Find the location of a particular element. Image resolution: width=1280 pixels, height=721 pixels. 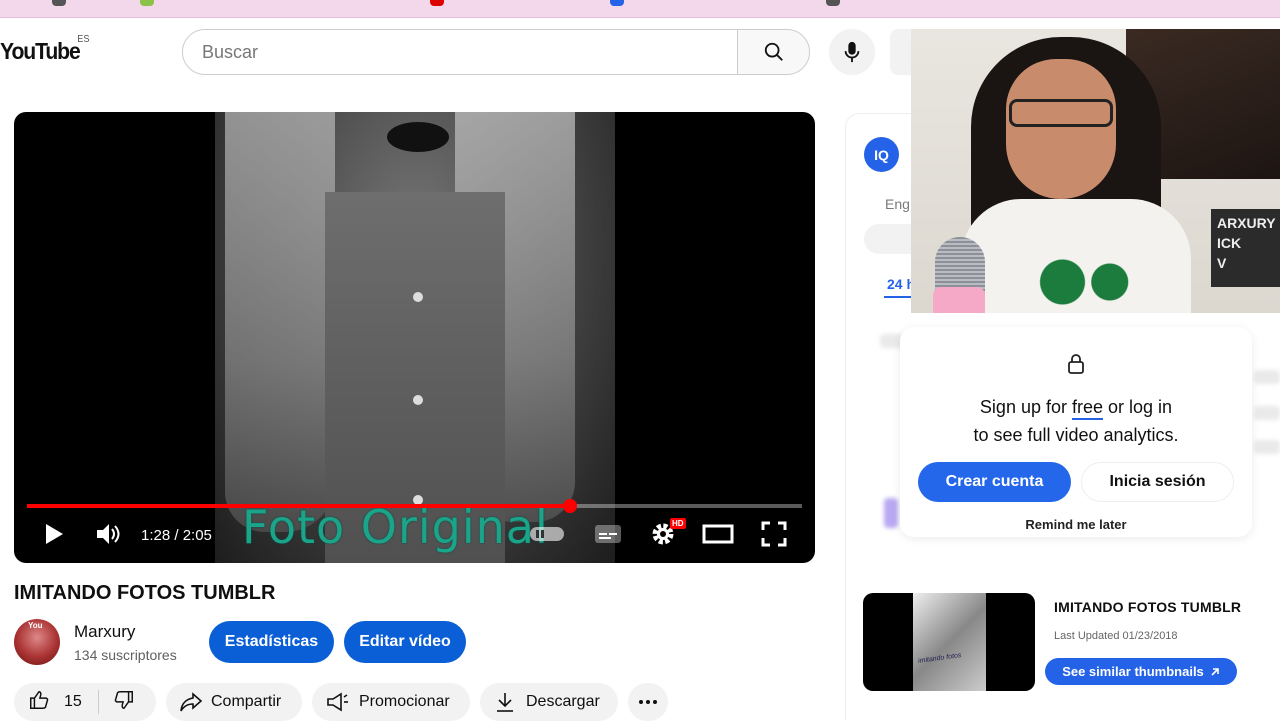

browser-tab-strip is located at coordinates (640, 9).